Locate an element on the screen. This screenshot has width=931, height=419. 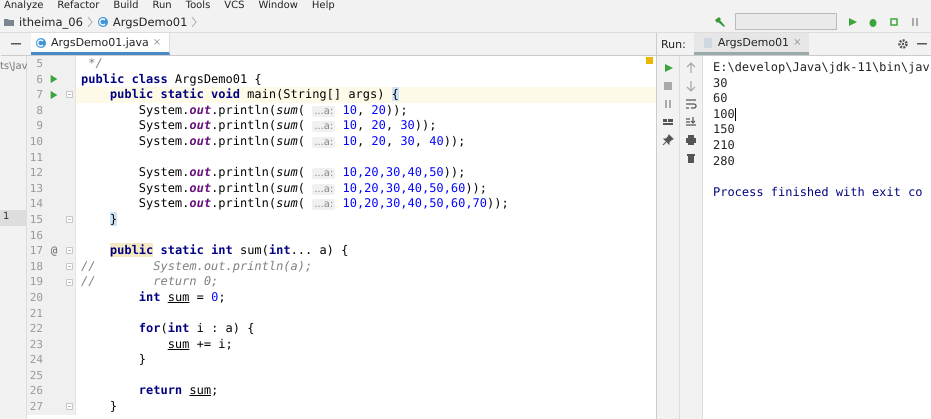
console-line: 60 is located at coordinates (720, 98).